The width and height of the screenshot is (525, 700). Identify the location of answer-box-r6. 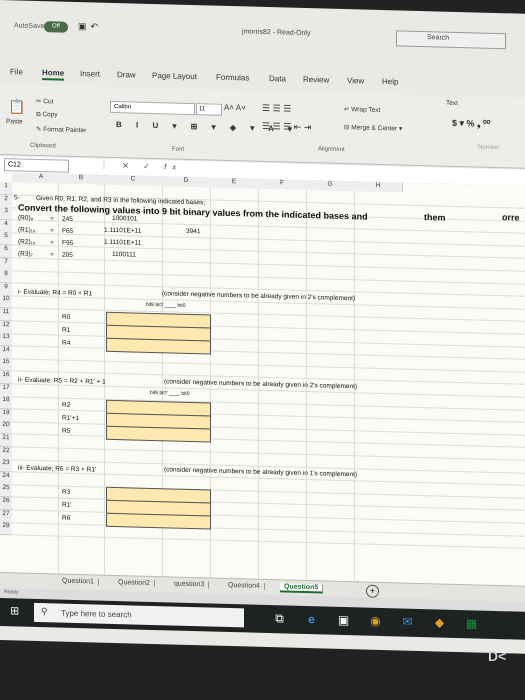
(158, 521).